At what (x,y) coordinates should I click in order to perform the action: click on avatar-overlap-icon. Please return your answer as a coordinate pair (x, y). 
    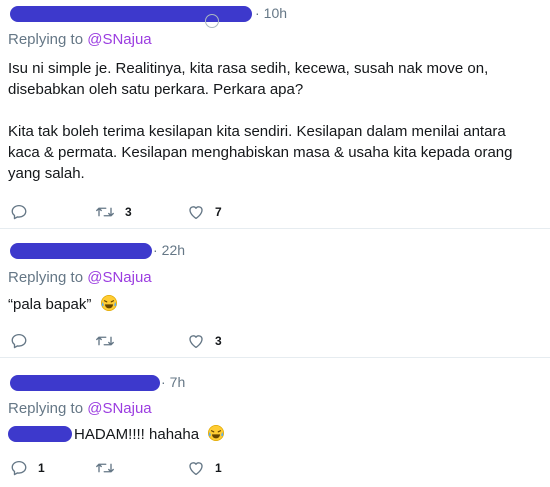
    Looking at the image, I should click on (212, 21).